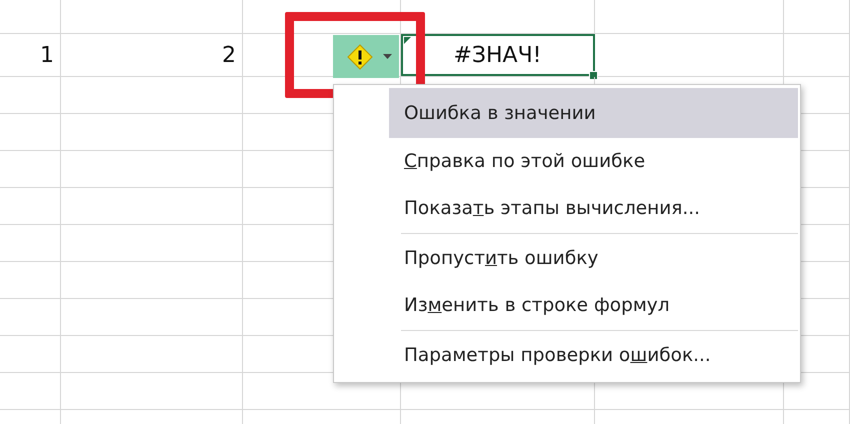 The height and width of the screenshot is (424, 850). Describe the element at coordinates (47, 55) in the screenshot. I see `cell-value: 1` at that location.